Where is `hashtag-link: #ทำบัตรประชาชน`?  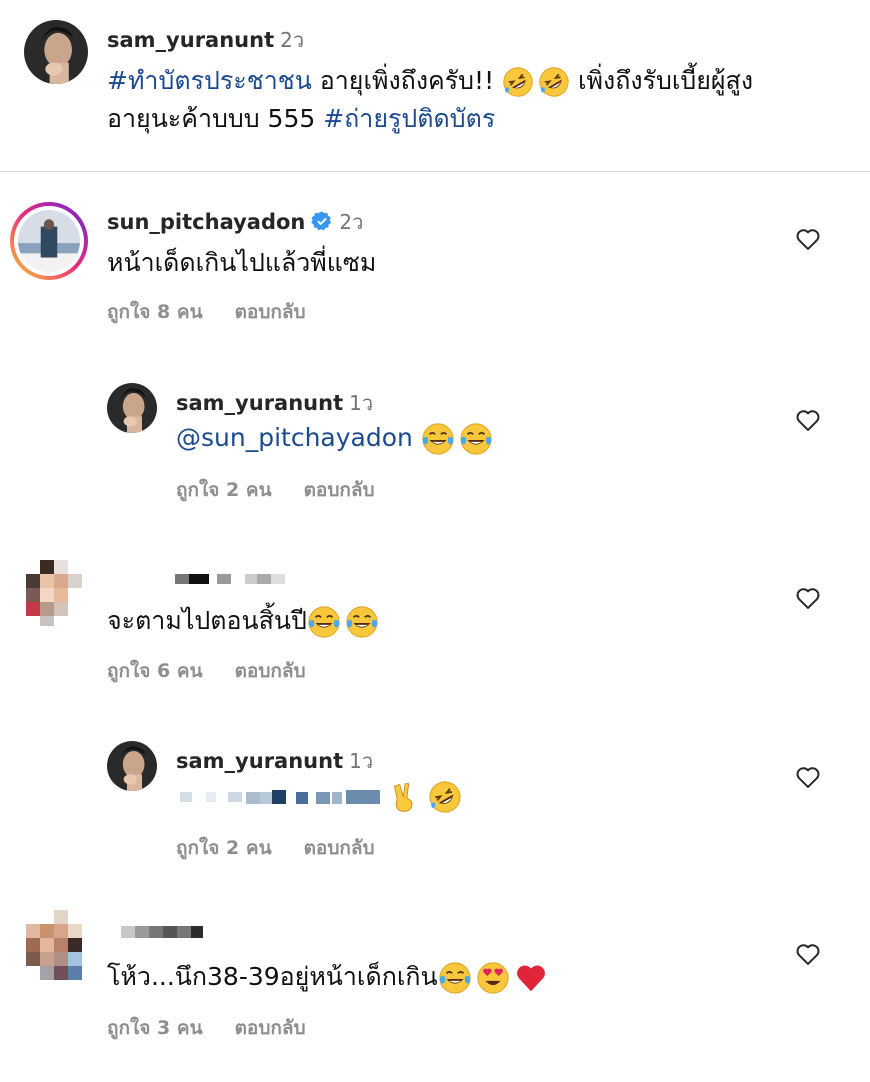 hashtag-link: #ทำบัตรประชาชน is located at coordinates (209, 80).